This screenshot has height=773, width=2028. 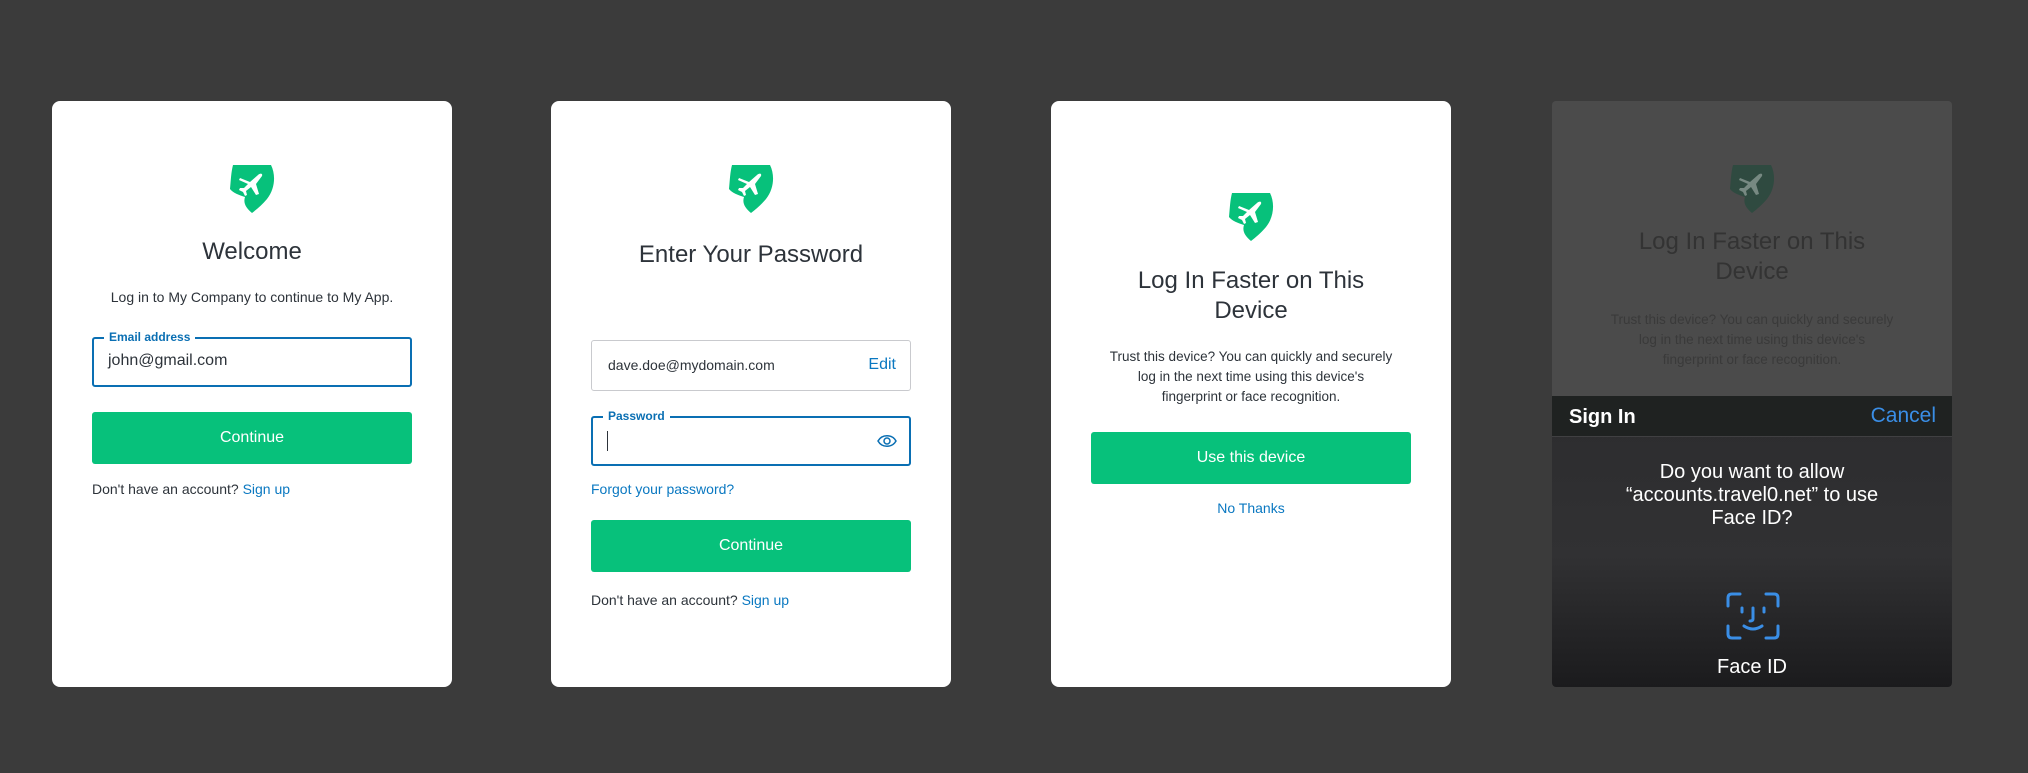 What do you see at coordinates (751, 254) in the screenshot?
I see `page-title: Enter Your Password` at bounding box center [751, 254].